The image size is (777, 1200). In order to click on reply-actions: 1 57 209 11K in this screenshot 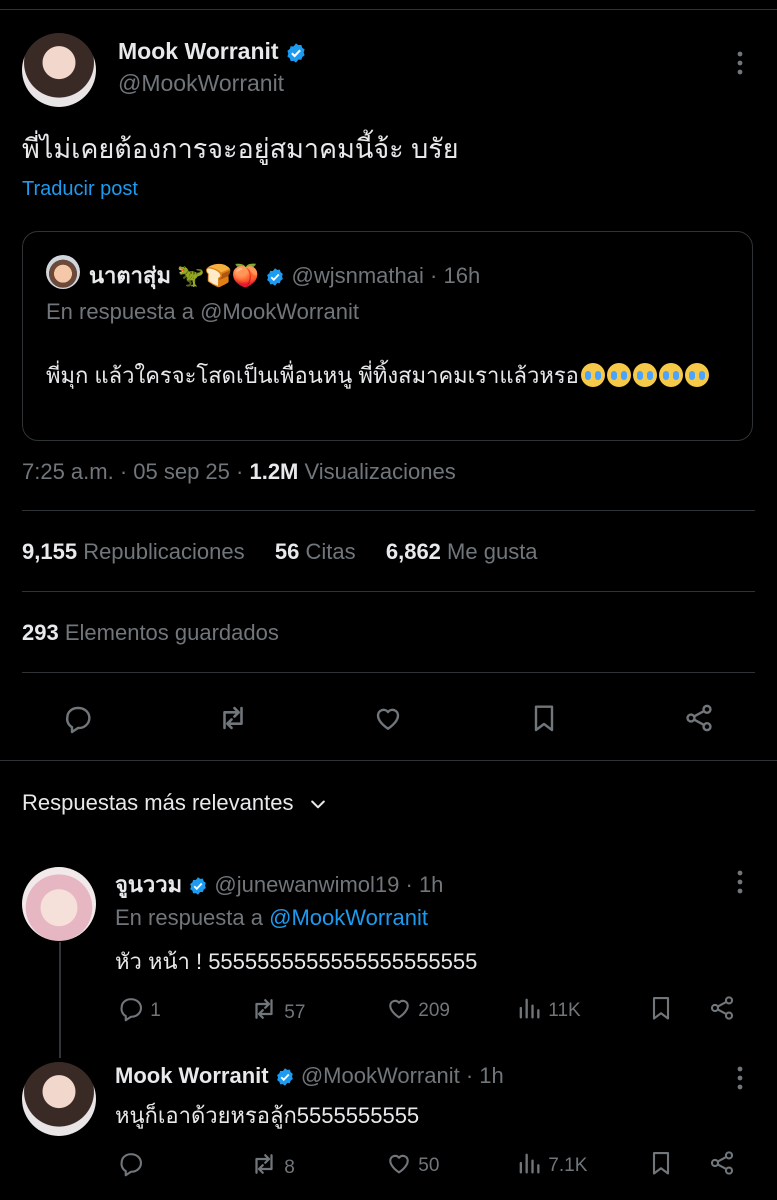, I will do `click(435, 1008)`.